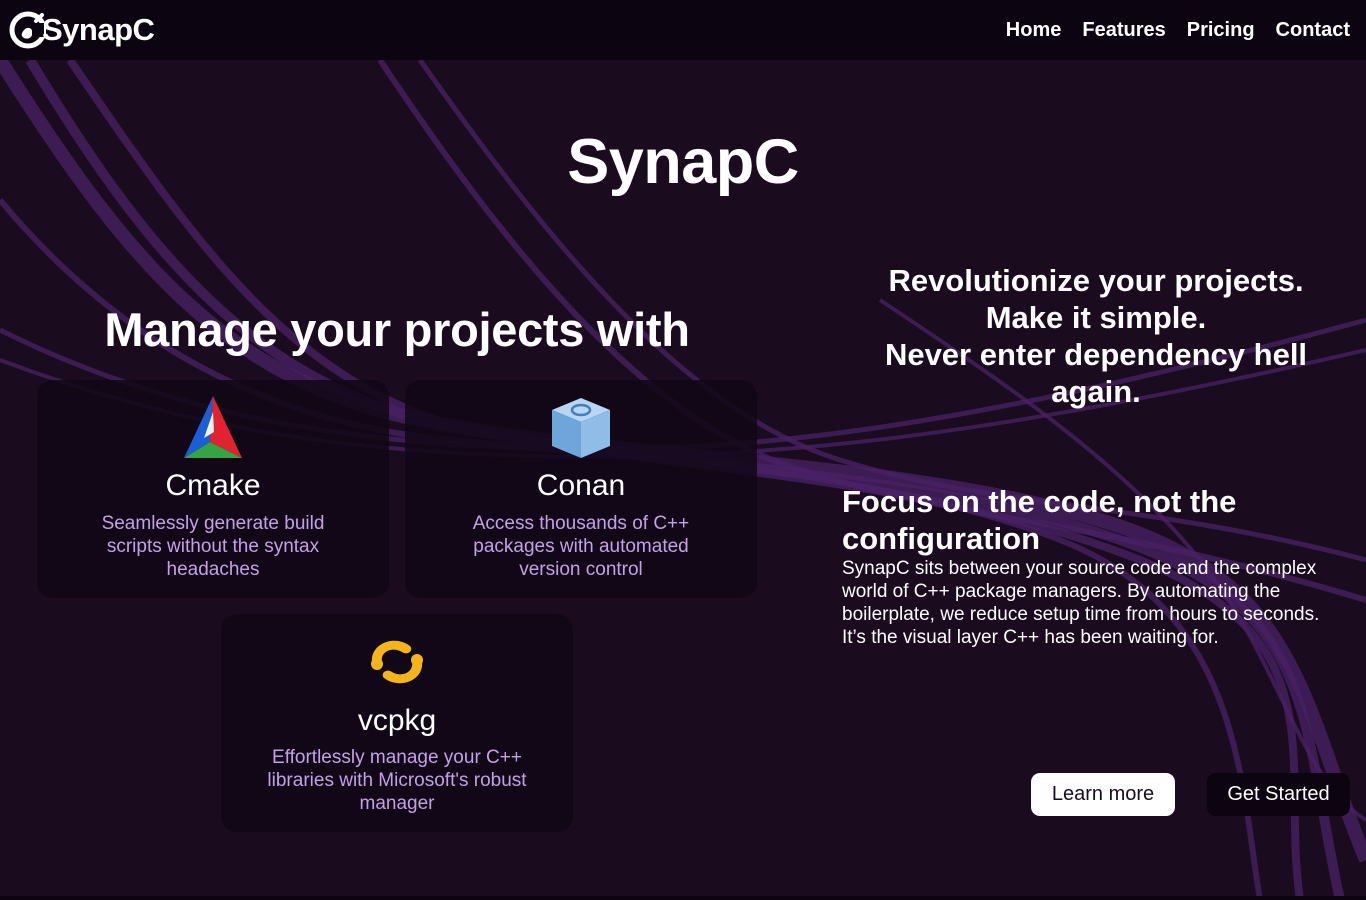 The width and height of the screenshot is (1366, 900). I want to click on learn-more-button: Learn more, so click(1103, 794).